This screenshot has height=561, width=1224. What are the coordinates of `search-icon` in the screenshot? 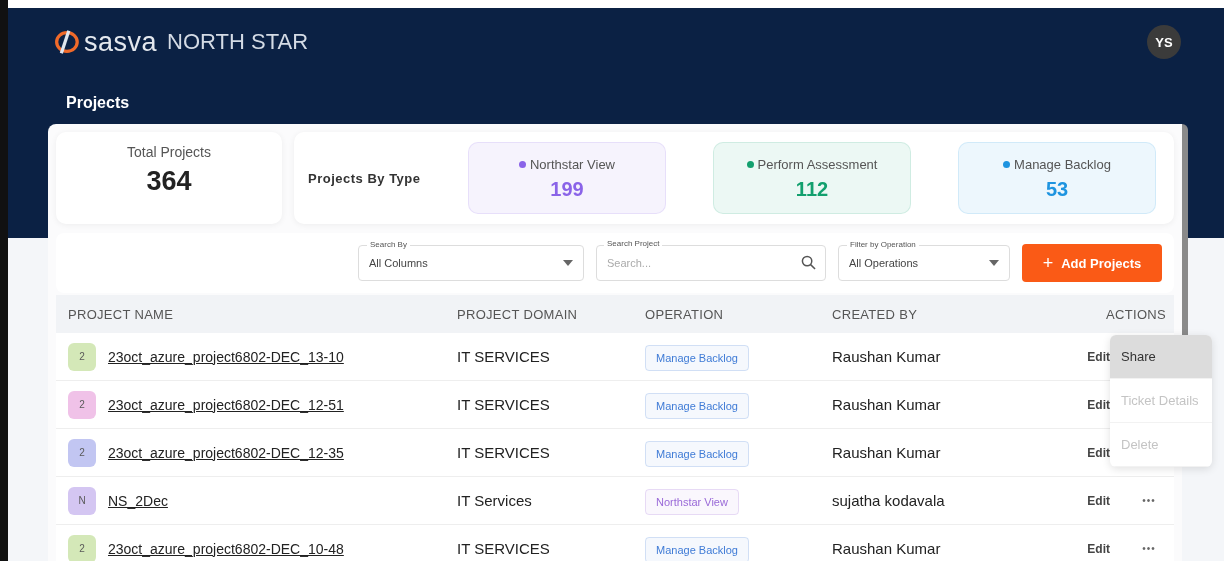 It's located at (808, 262).